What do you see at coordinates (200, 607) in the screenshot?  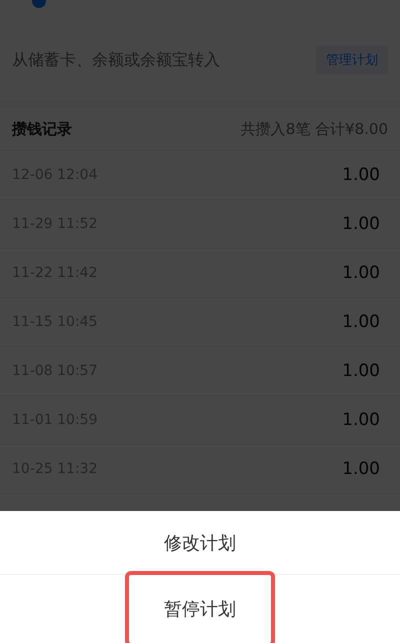 I see `sheet-option: 暂停计划` at bounding box center [200, 607].